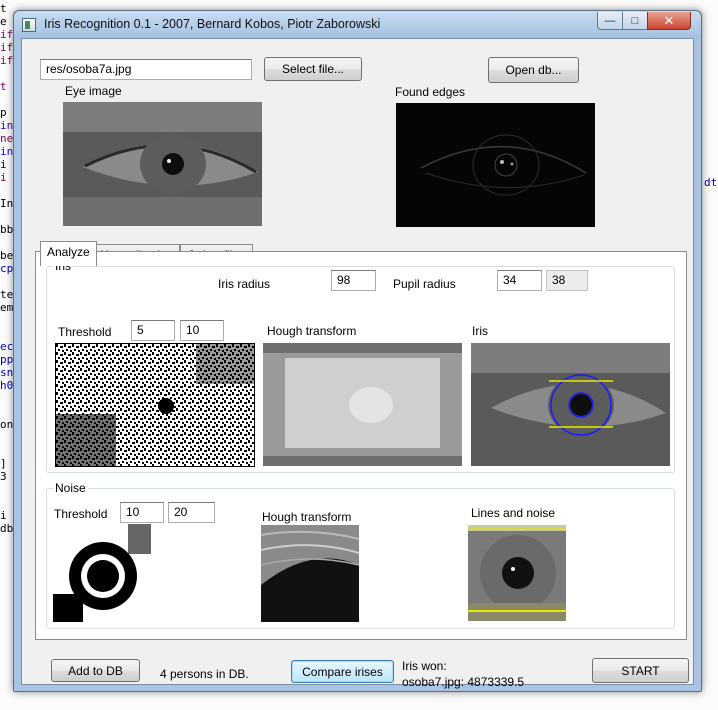 The width and height of the screenshot is (718, 710). Describe the element at coordinates (153, 330) in the screenshot. I see `iris-threshold-low-input: 5` at that location.